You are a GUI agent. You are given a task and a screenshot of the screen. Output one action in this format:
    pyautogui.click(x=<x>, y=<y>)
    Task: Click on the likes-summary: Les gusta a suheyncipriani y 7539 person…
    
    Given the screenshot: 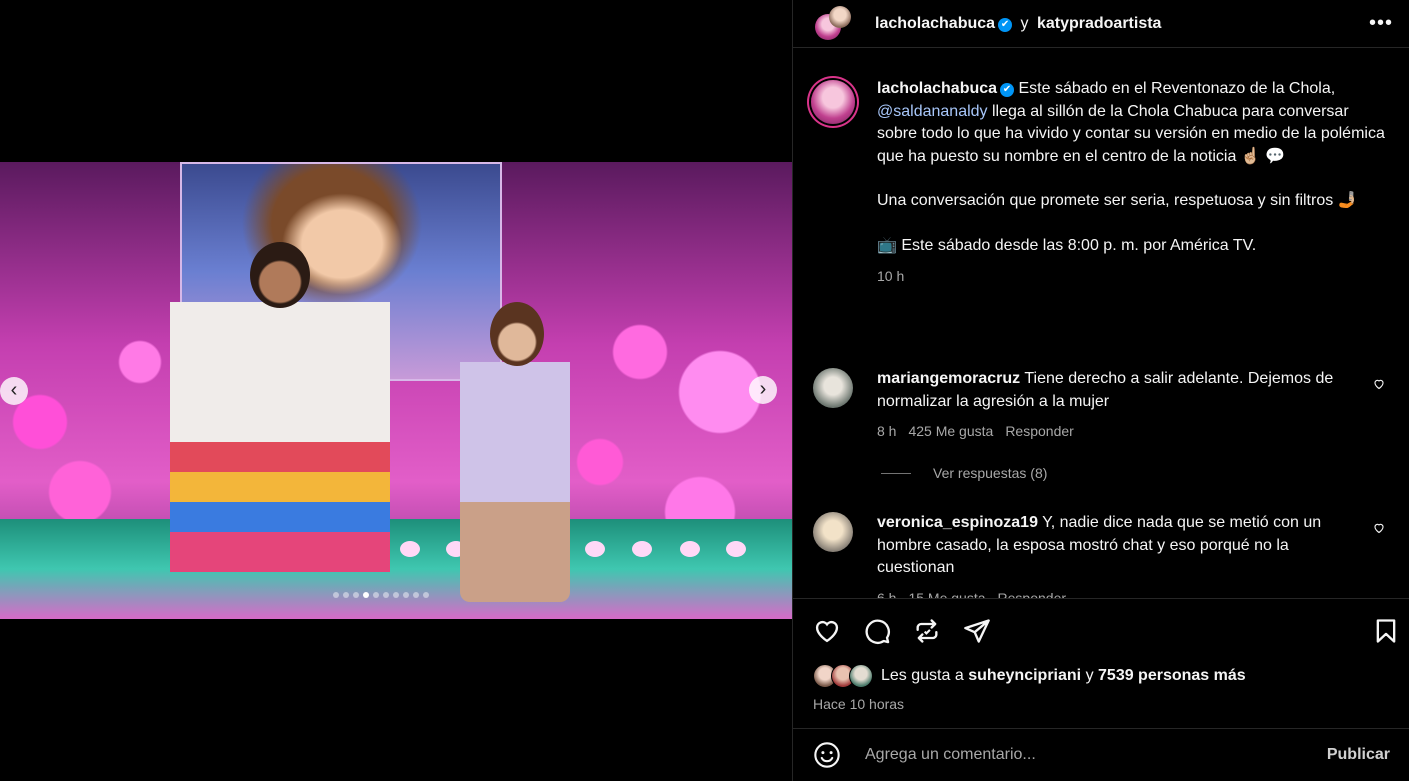 What is the action you would take?
    pyautogui.click(x=1029, y=676)
    